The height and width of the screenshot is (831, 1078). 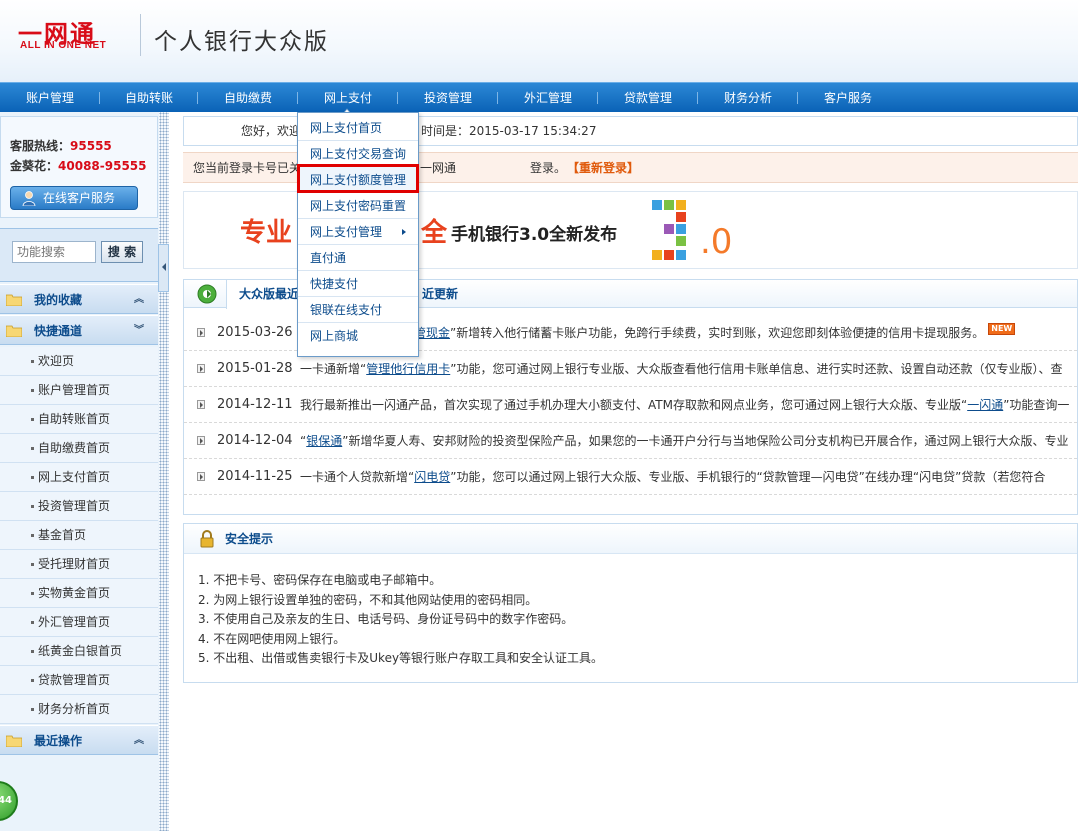 What do you see at coordinates (272, 639) in the screenshot?
I see `safety-tip: 4. 不在网吧使用网上银行。` at bounding box center [272, 639].